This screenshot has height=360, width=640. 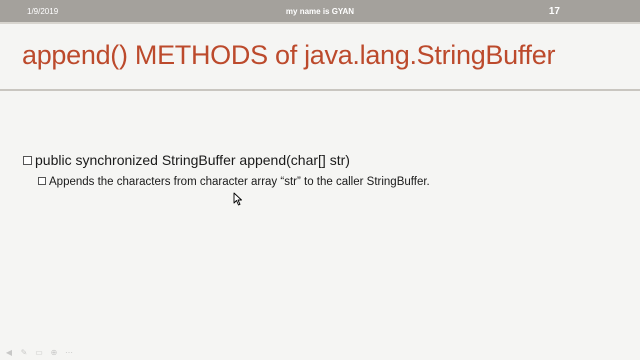 What do you see at coordinates (24, 352) in the screenshot?
I see `pen-icon: ✎` at bounding box center [24, 352].